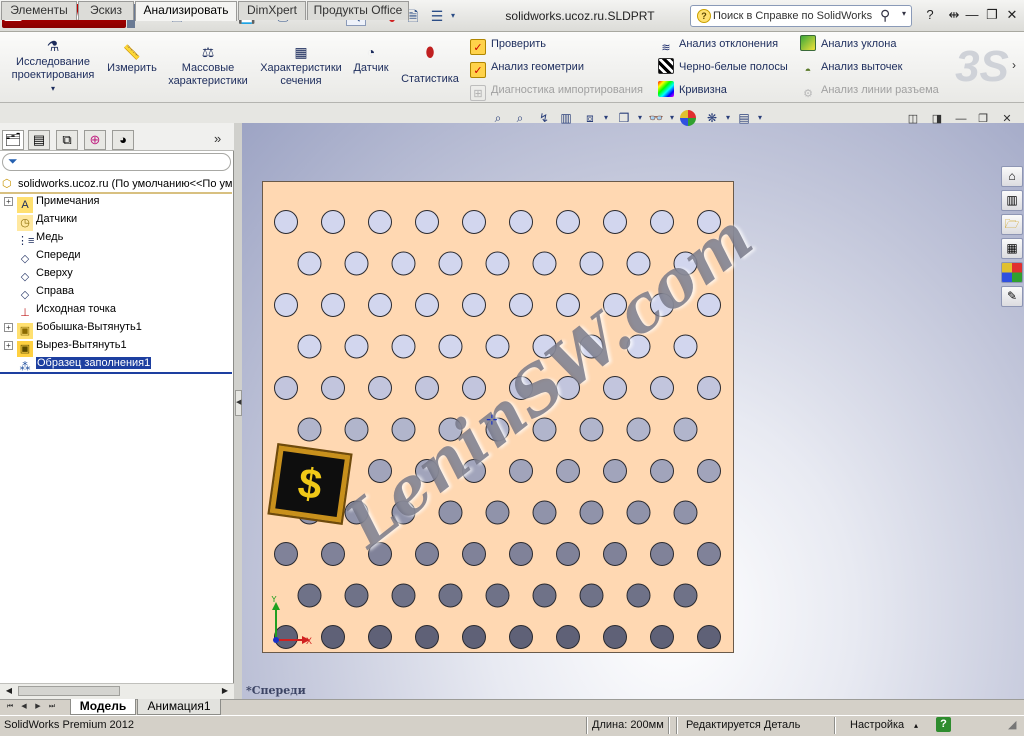  I want to click on scene-icon: ❋, so click(712, 118).